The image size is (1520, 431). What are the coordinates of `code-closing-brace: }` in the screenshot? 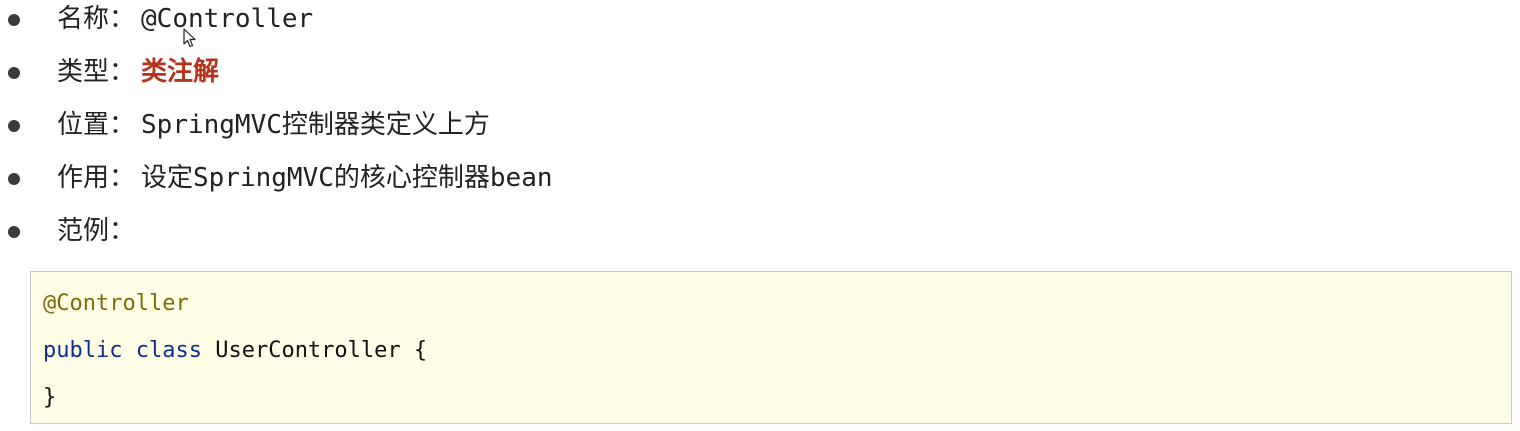 It's located at (50, 397).